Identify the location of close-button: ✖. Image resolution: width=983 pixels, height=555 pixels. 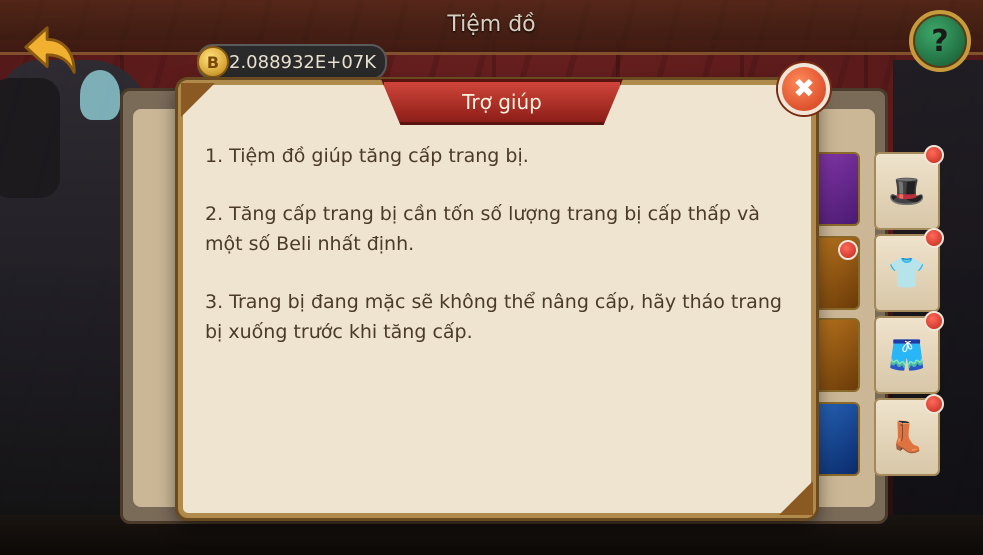
(804, 89).